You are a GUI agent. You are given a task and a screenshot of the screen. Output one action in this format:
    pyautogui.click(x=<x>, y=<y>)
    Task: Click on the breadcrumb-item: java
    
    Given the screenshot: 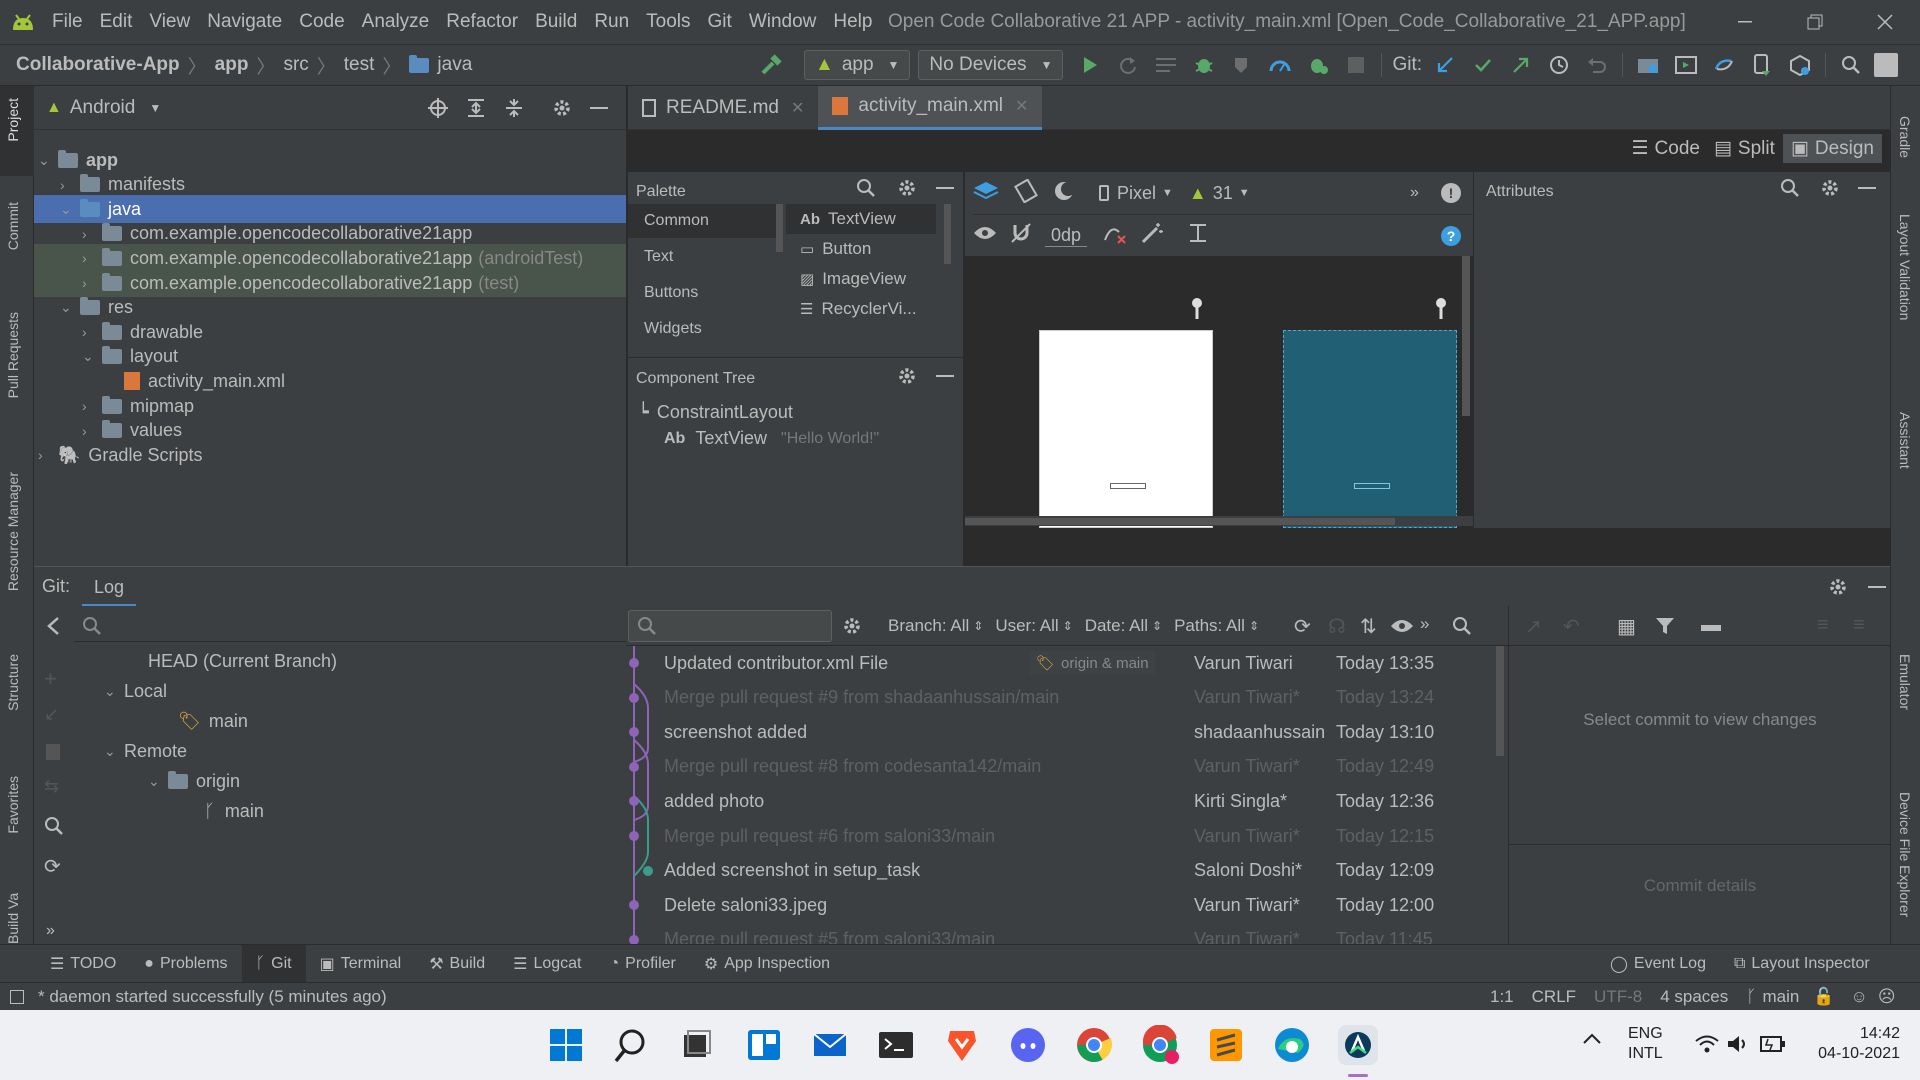 What is the action you would take?
    pyautogui.click(x=454, y=65)
    